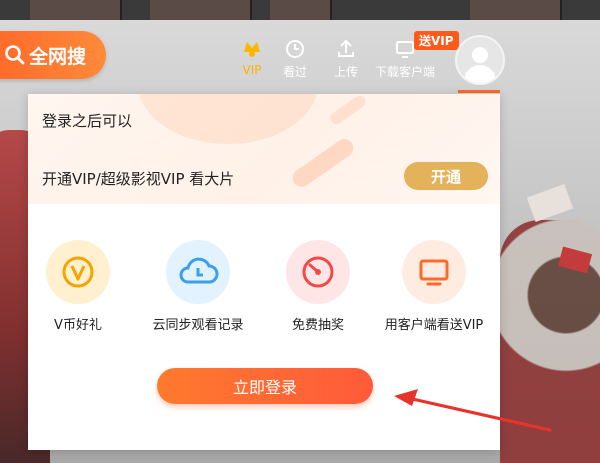 This screenshot has width=600, height=463. I want to click on nav-vip: VIP, so click(252, 63).